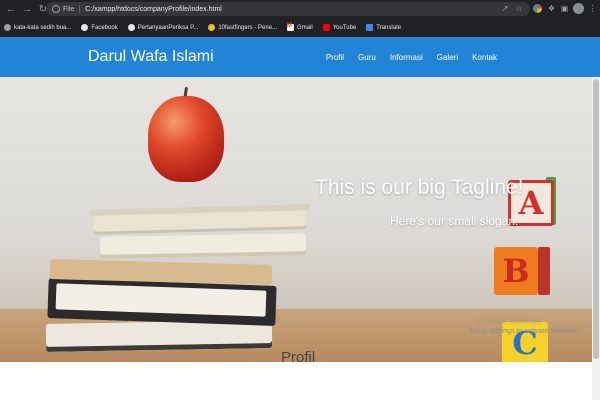 The image size is (600, 400). What do you see at coordinates (564, 8) in the screenshot?
I see `side-panel-icon: ▣` at bounding box center [564, 8].